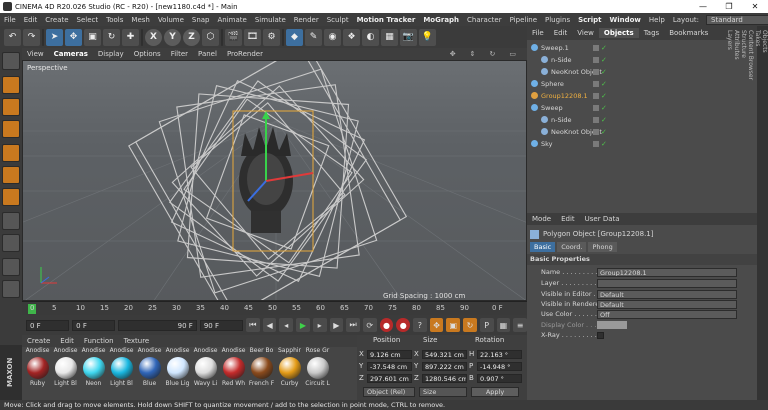 The width and height of the screenshot is (768, 410). What do you see at coordinates (572, 247) in the screenshot?
I see `tab-coord: Coord.` at bounding box center [572, 247].